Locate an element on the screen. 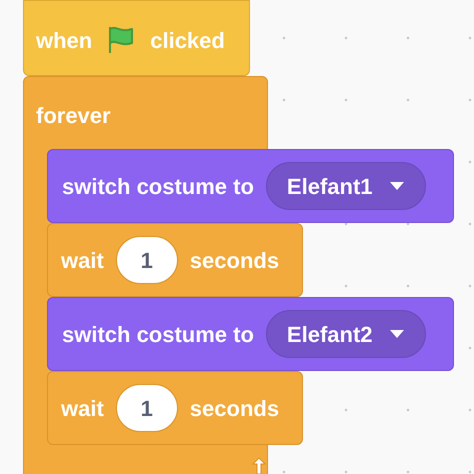 The image size is (474, 474). looks-block: switch costume to Elefant2 is located at coordinates (250, 334).